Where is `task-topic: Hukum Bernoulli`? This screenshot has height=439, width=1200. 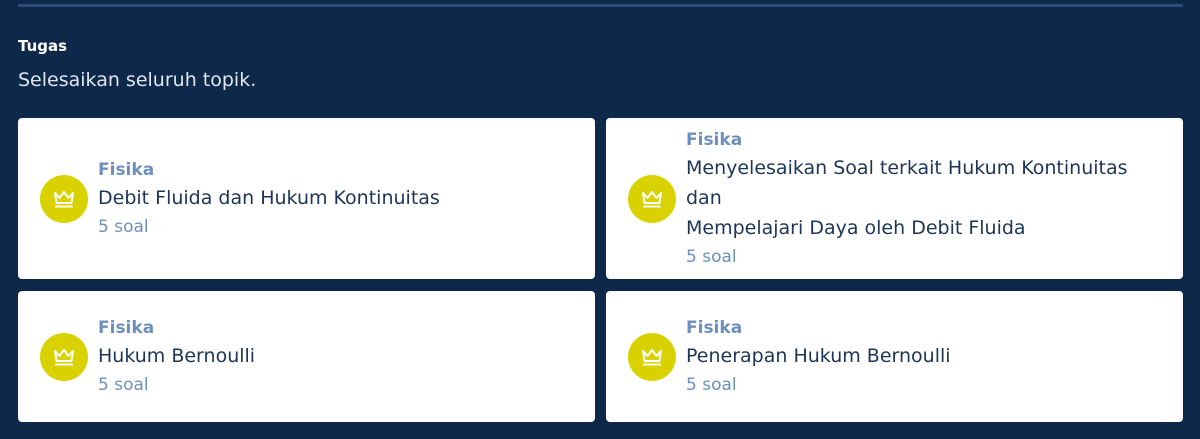
task-topic: Hukum Bernoulli is located at coordinates (176, 356).